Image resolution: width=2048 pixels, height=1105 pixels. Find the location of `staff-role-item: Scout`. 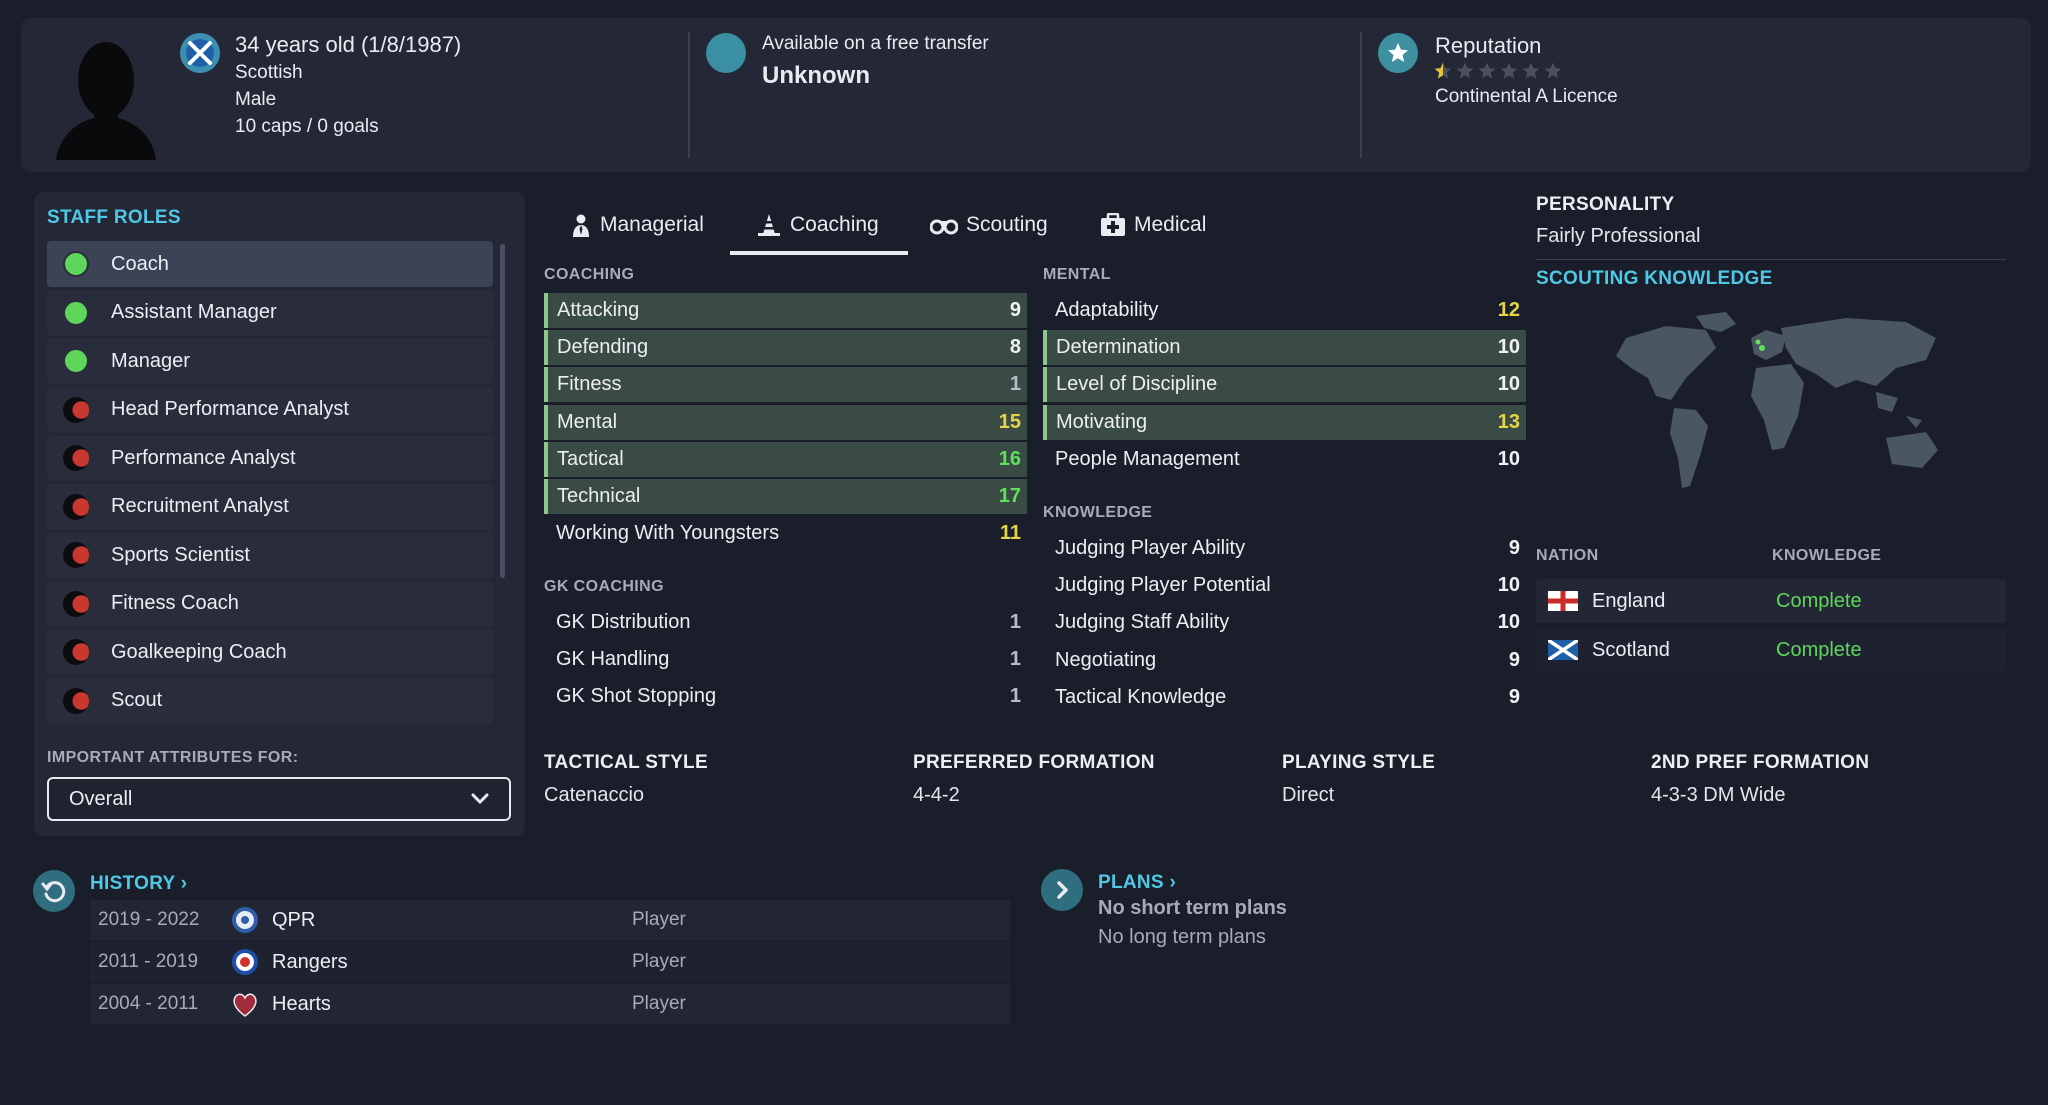

staff-role-item: Scout is located at coordinates (270, 700).